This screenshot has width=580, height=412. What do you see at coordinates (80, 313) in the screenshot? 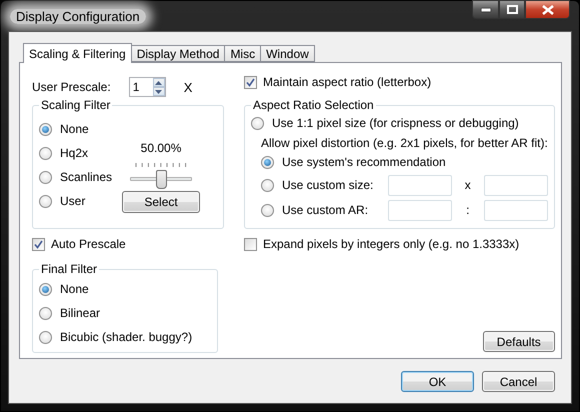
I see `radio-label: Bilinear` at bounding box center [80, 313].